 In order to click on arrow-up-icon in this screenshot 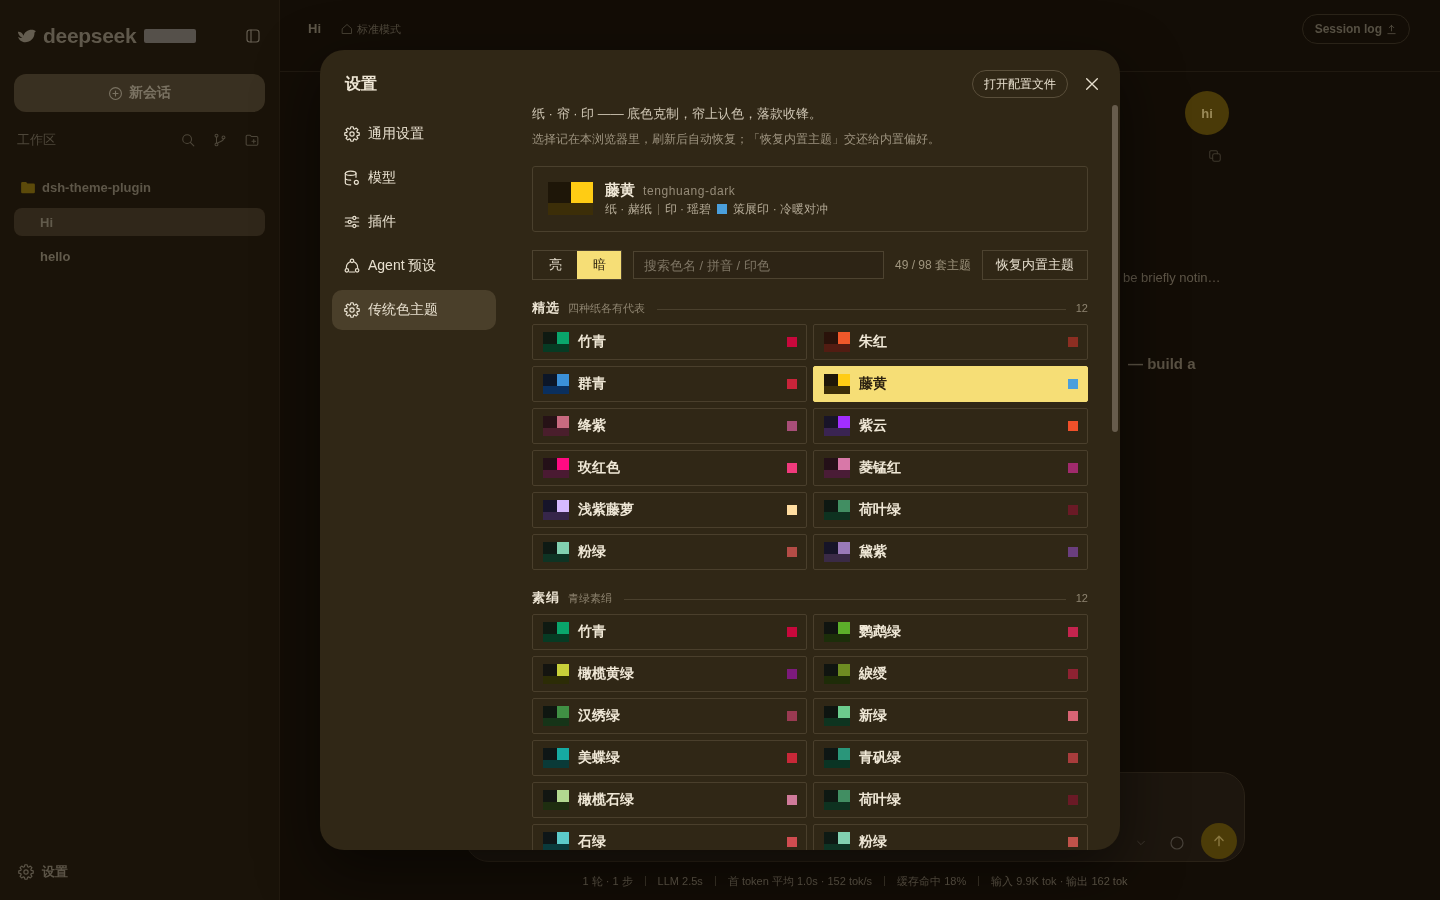, I will do `click(1219, 841)`.